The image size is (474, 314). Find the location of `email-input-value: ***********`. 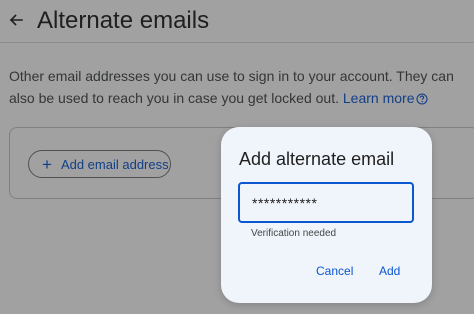

email-input-value: *********** is located at coordinates (285, 203).